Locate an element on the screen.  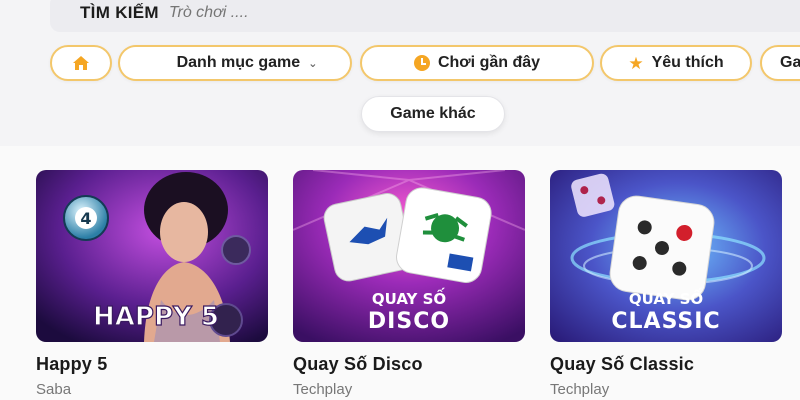
happy-5-art-text: HAPPY 5 is located at coordinates (156, 317).